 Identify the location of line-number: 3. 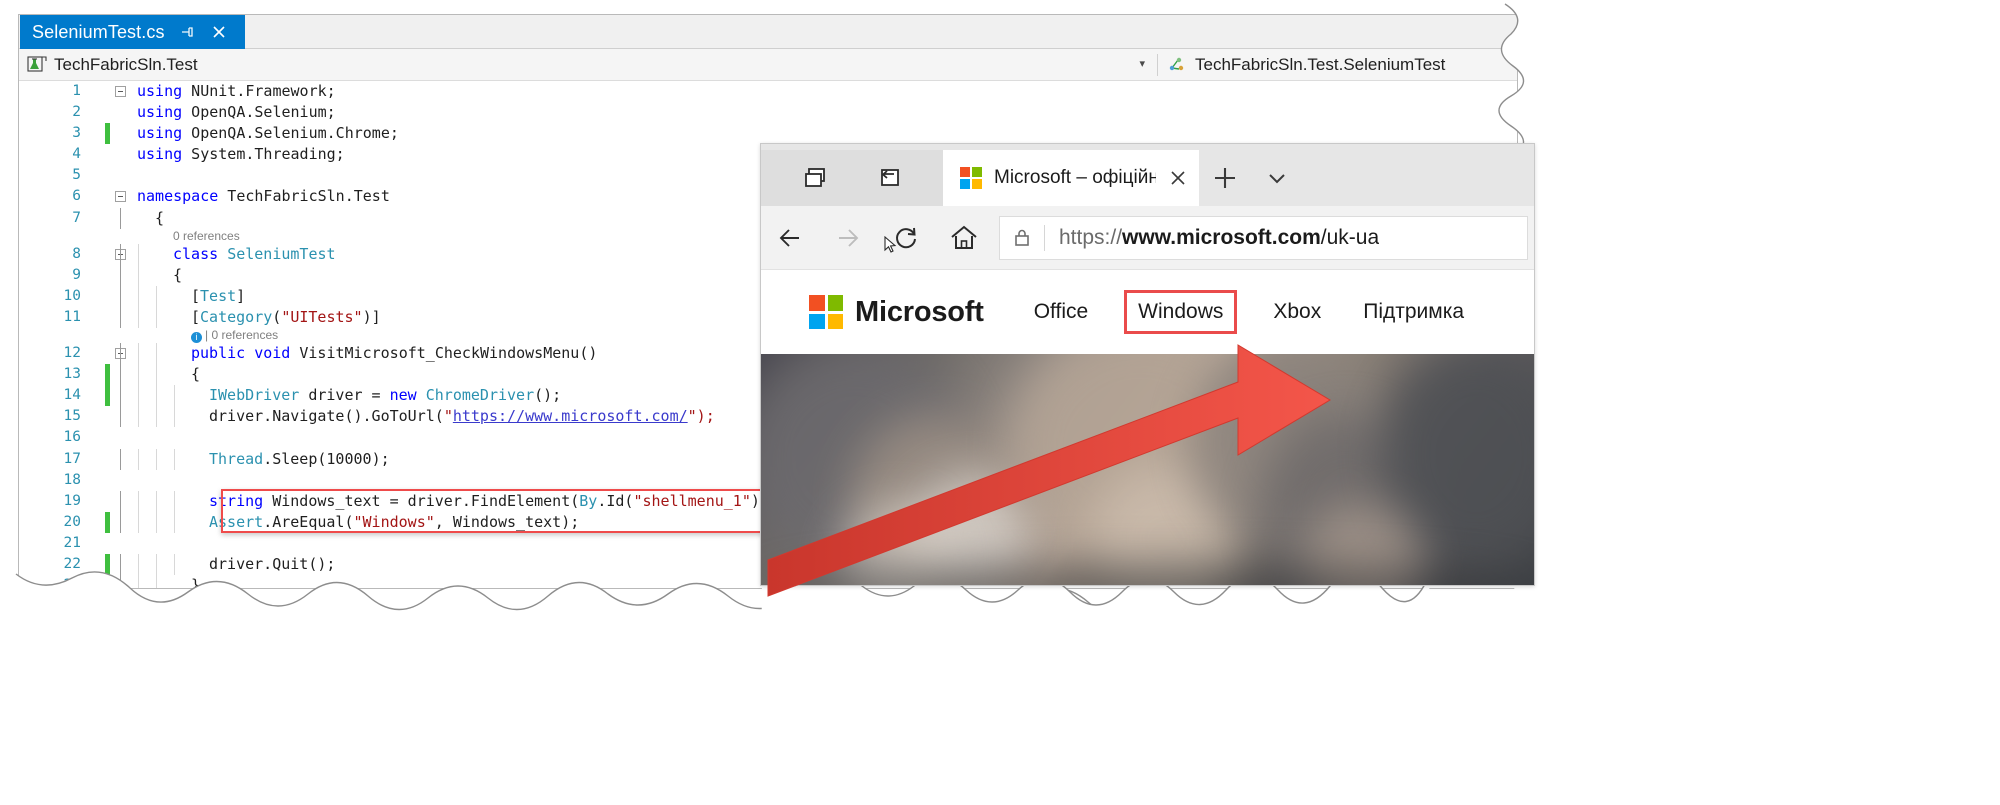
(76, 133).